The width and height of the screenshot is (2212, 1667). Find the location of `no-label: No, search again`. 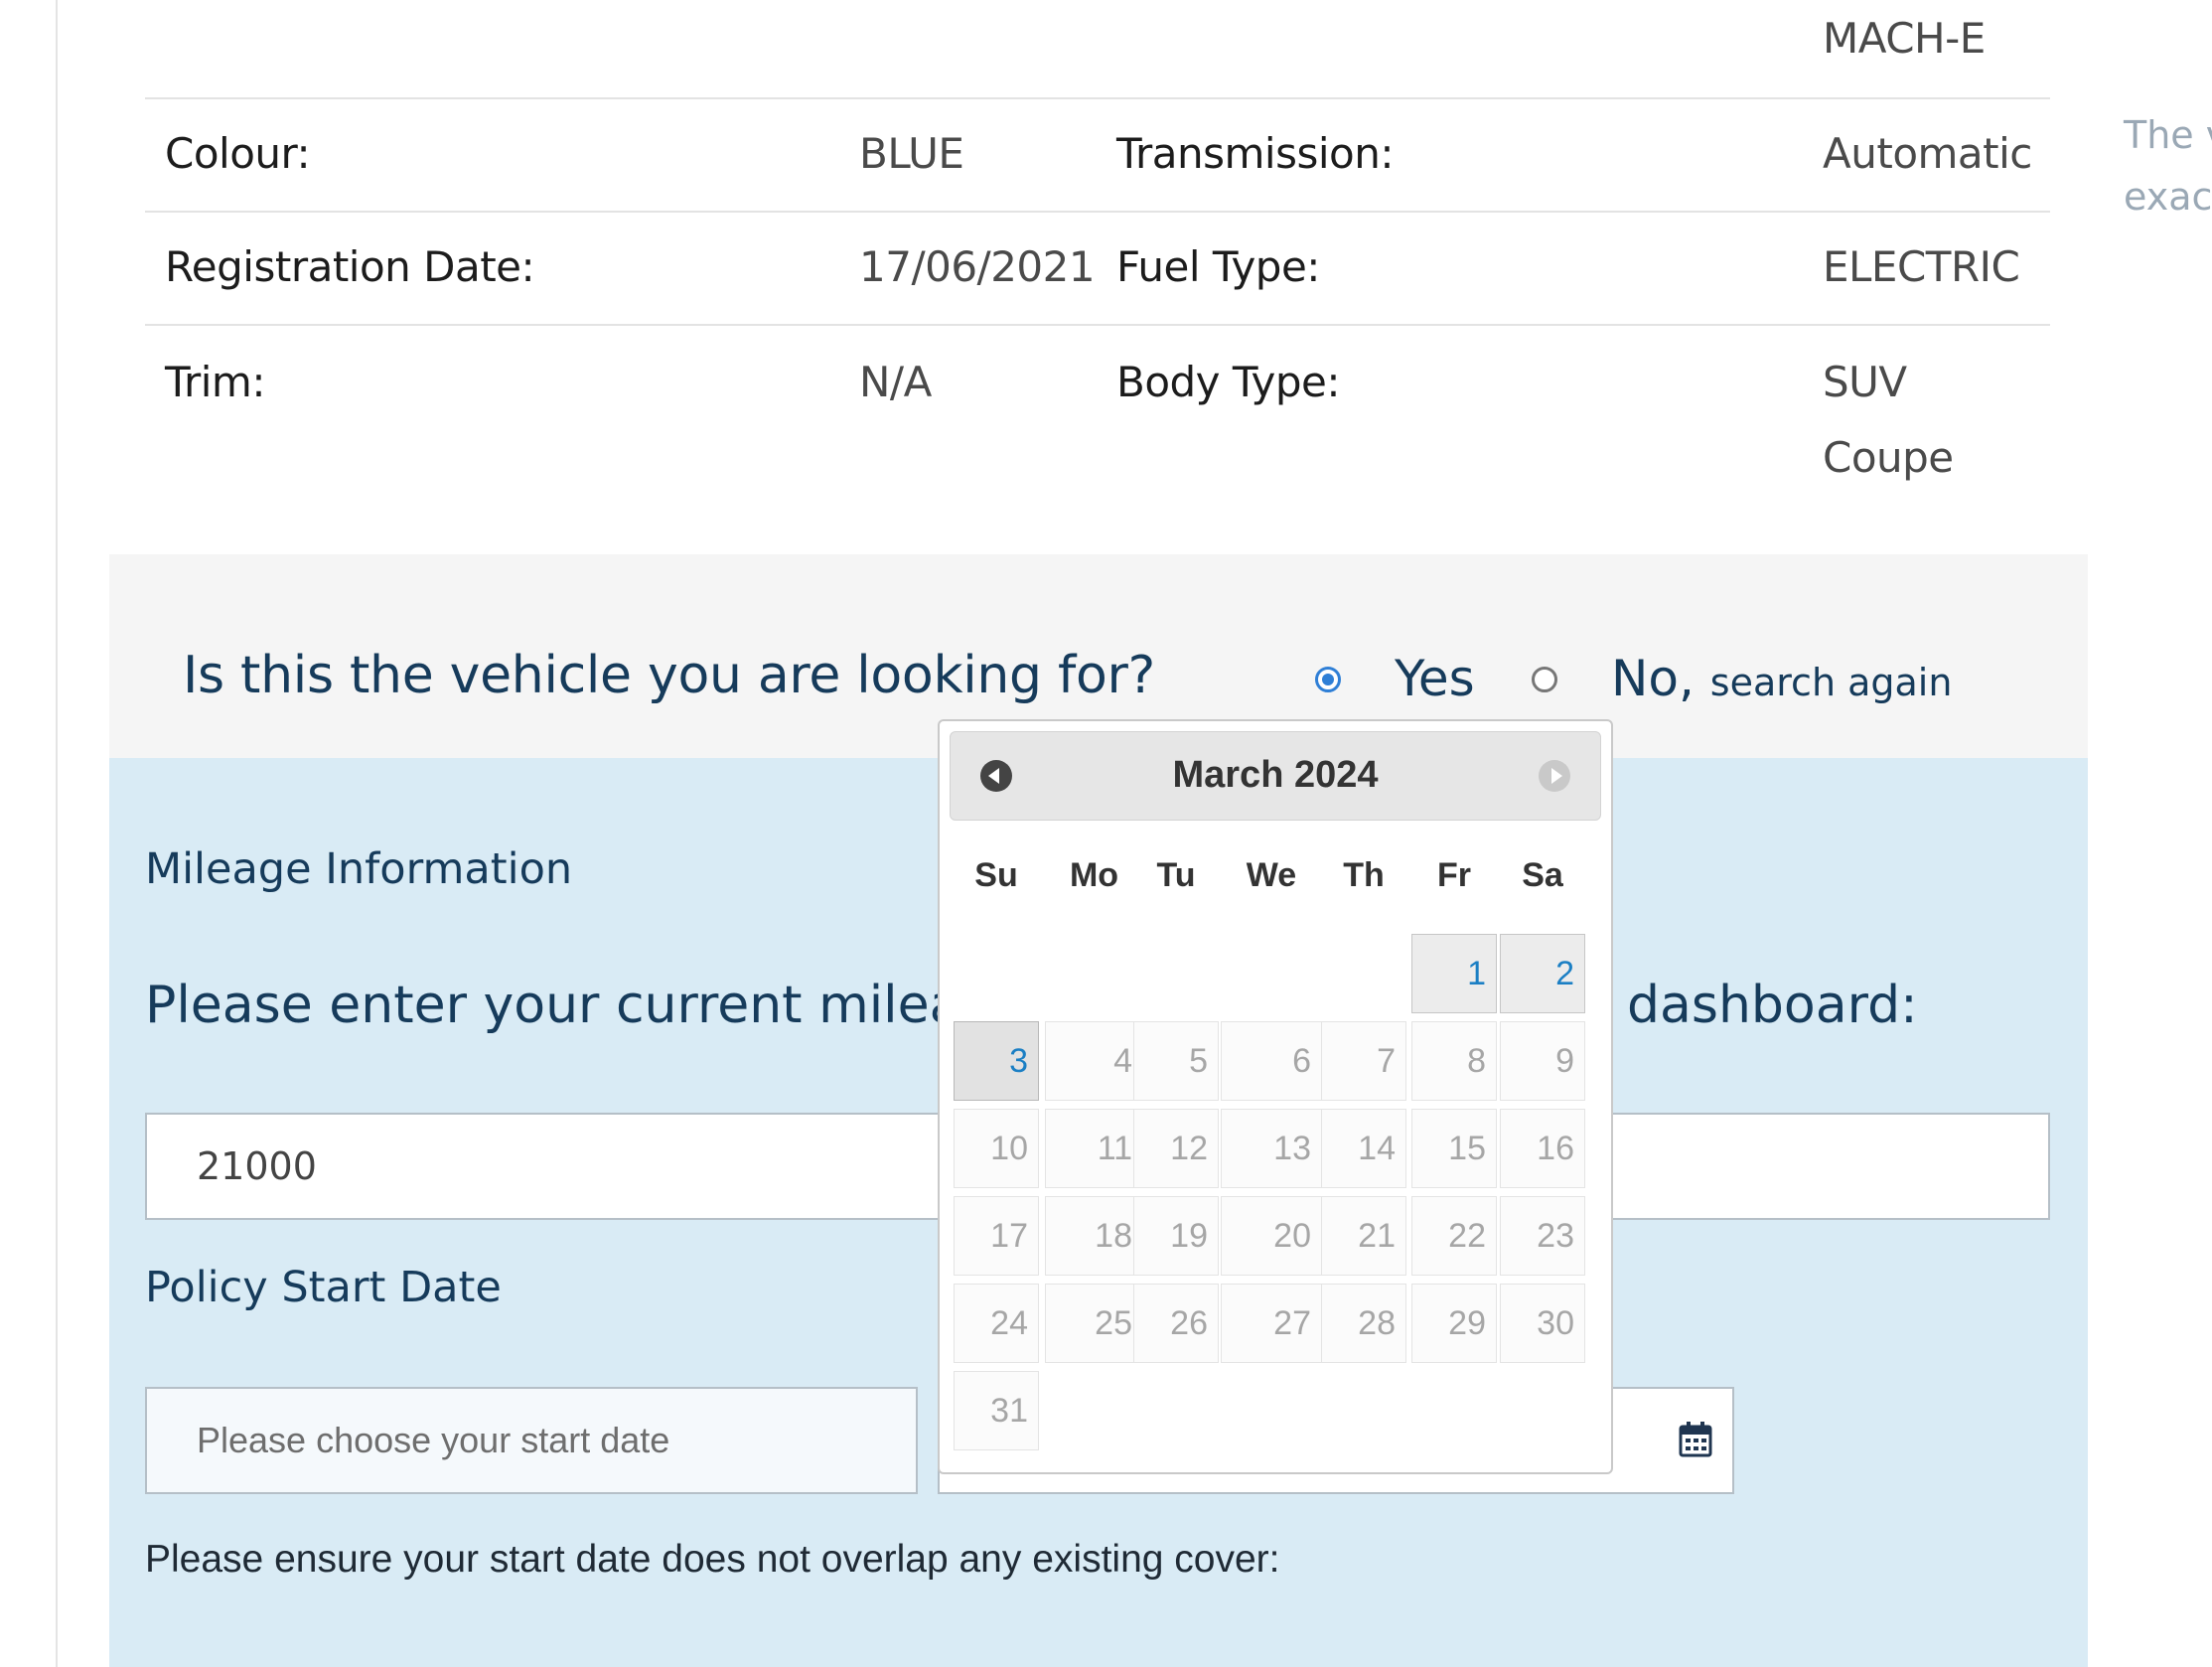

no-label: No, search again is located at coordinates (1781, 678).